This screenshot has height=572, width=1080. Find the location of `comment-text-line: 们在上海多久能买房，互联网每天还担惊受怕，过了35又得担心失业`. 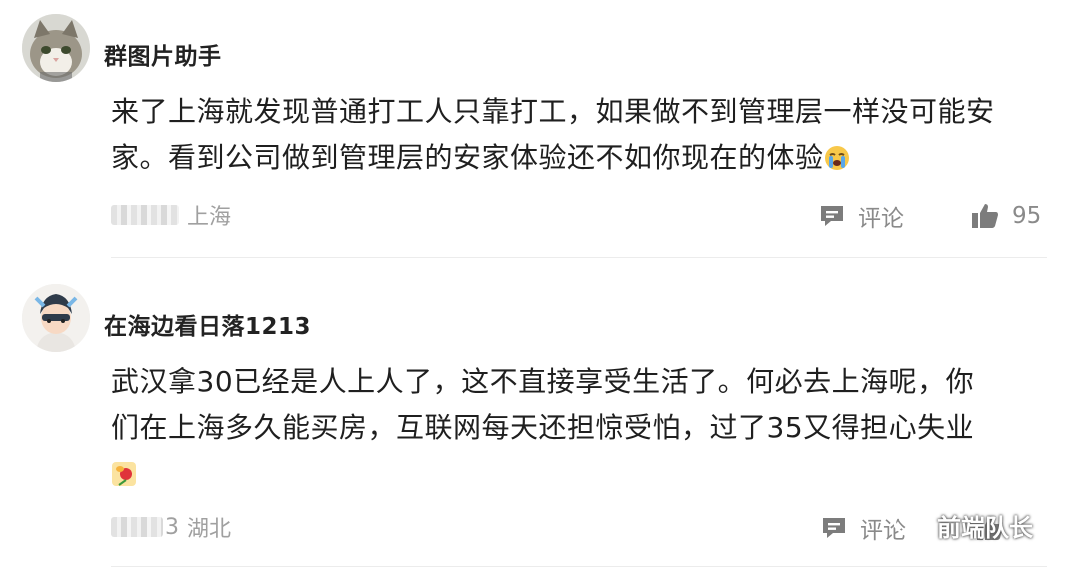

comment-text-line: 们在上海多久能买房，互联网每天还担惊受怕，过了35又得担心失业 is located at coordinates (543, 427).